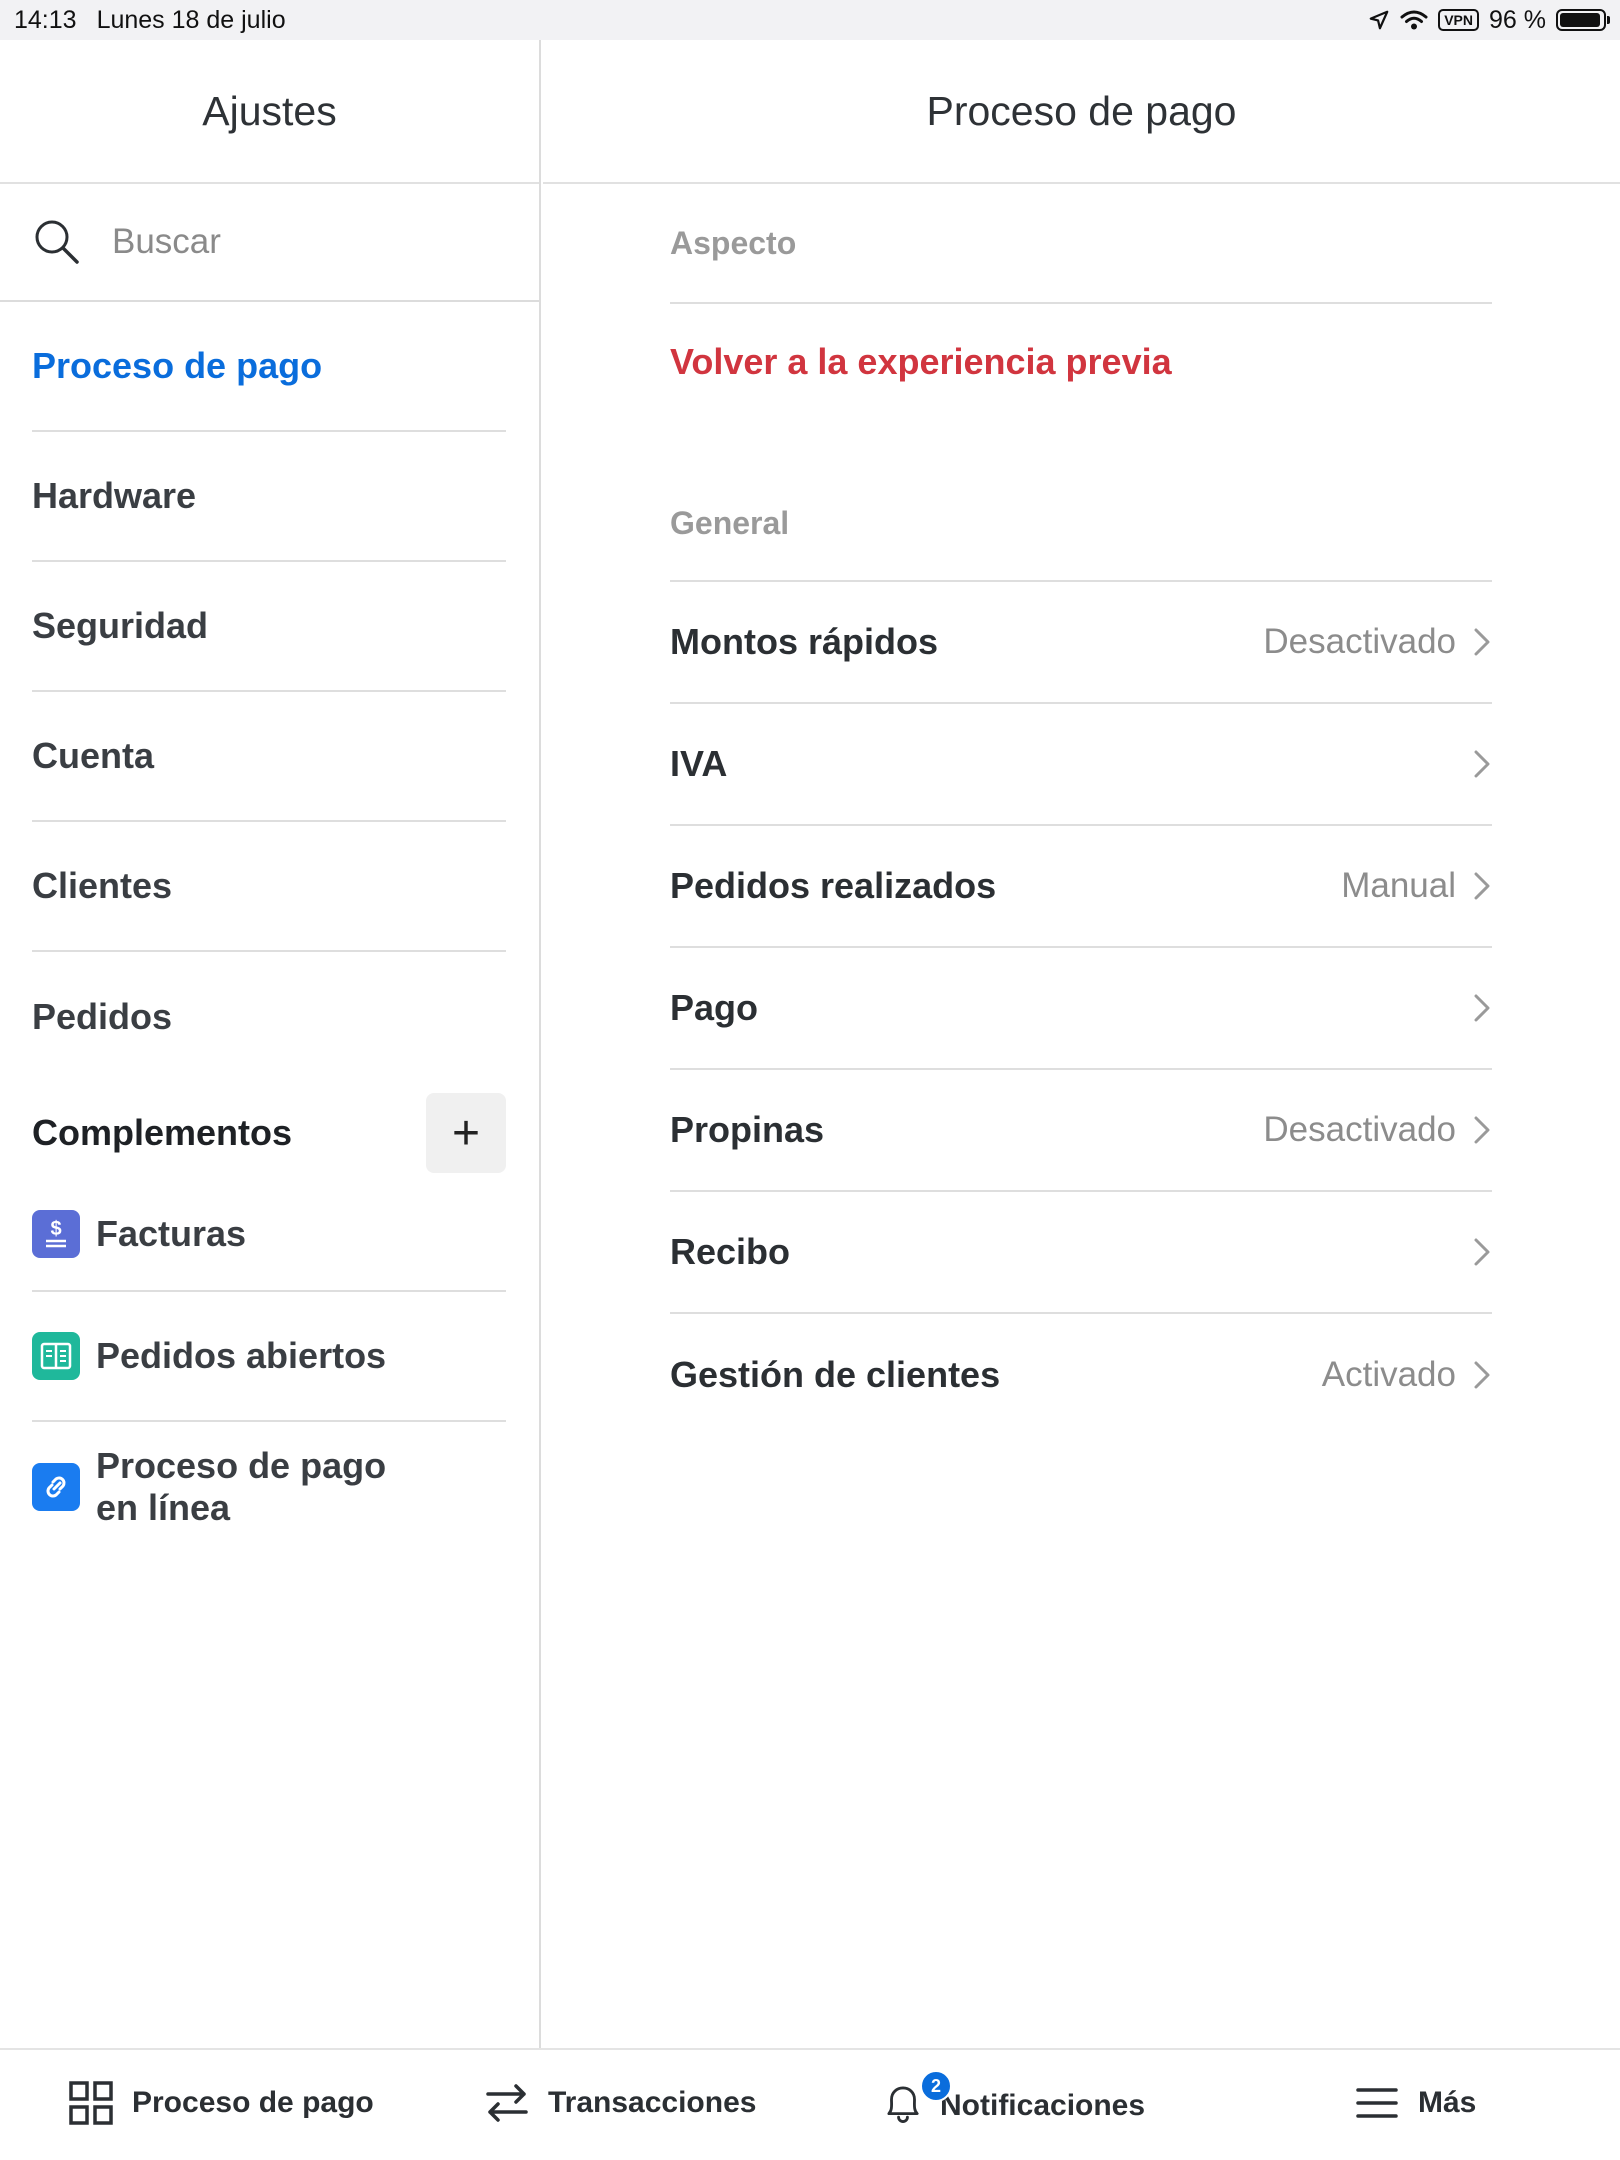  Describe the element at coordinates (56, 1356) in the screenshot. I see `open-orders-icon` at that location.